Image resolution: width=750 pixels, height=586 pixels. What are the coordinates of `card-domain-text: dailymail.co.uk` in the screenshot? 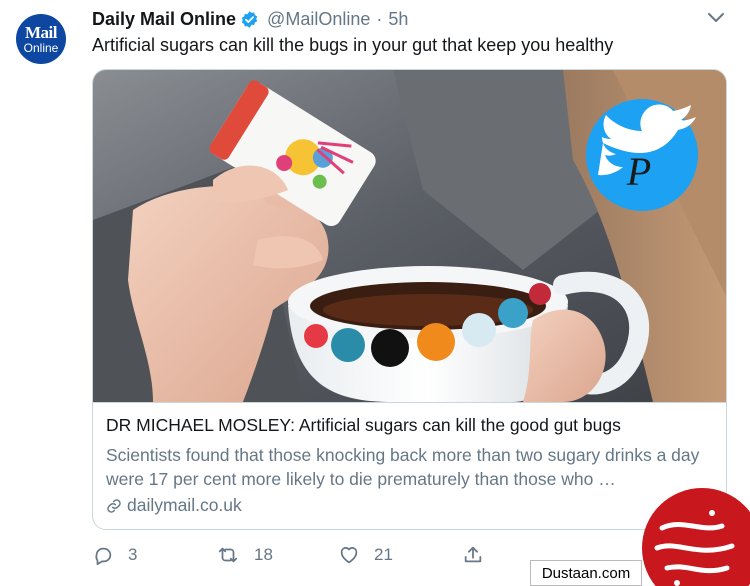 It's located at (184, 505).